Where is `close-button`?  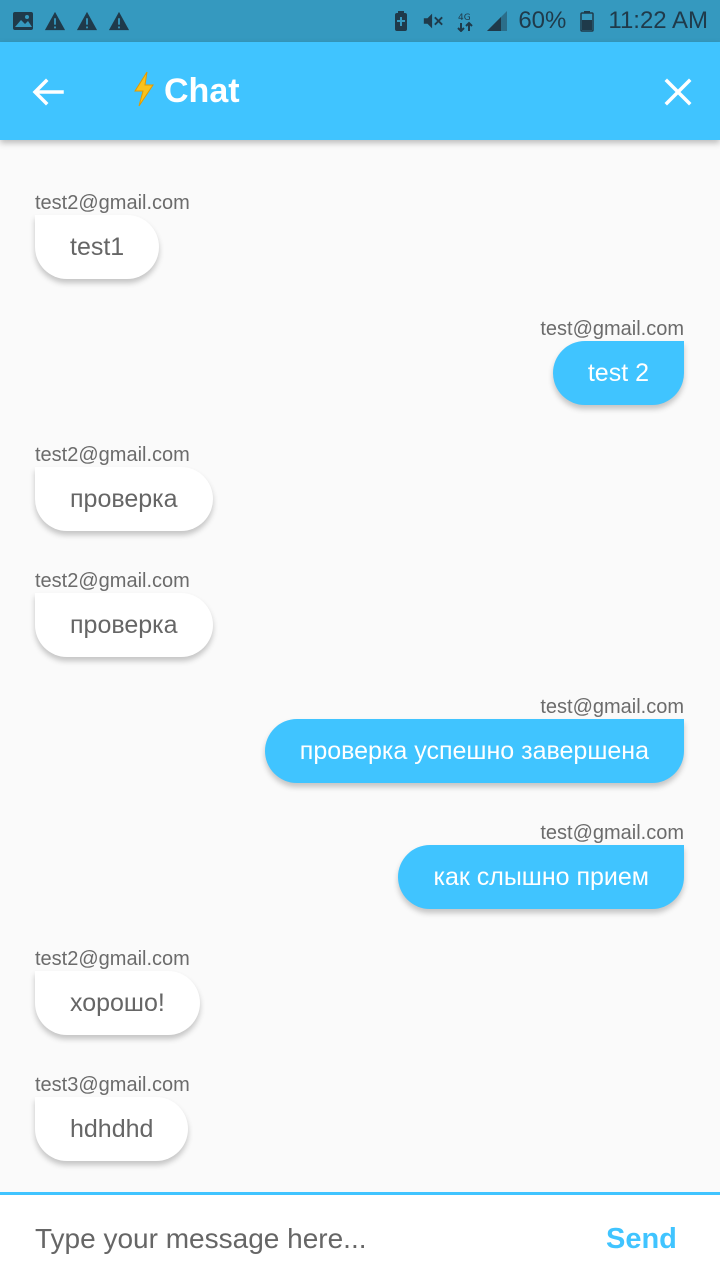 close-button is located at coordinates (678, 92).